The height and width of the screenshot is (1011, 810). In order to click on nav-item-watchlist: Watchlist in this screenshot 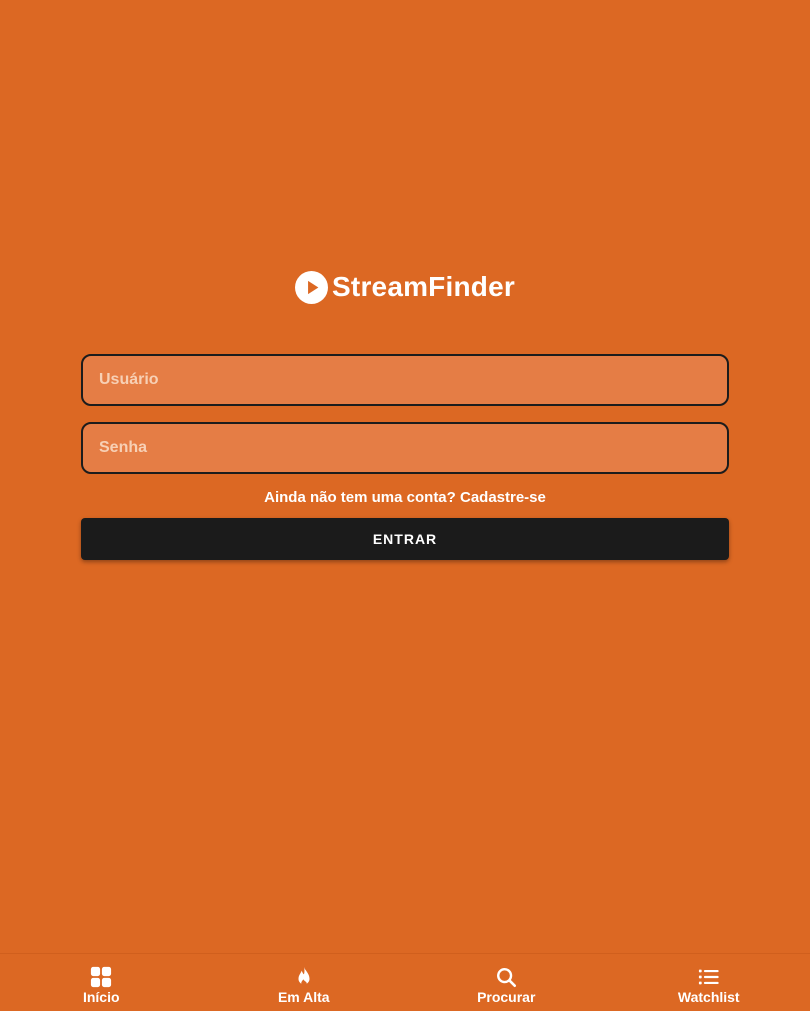, I will do `click(709, 982)`.